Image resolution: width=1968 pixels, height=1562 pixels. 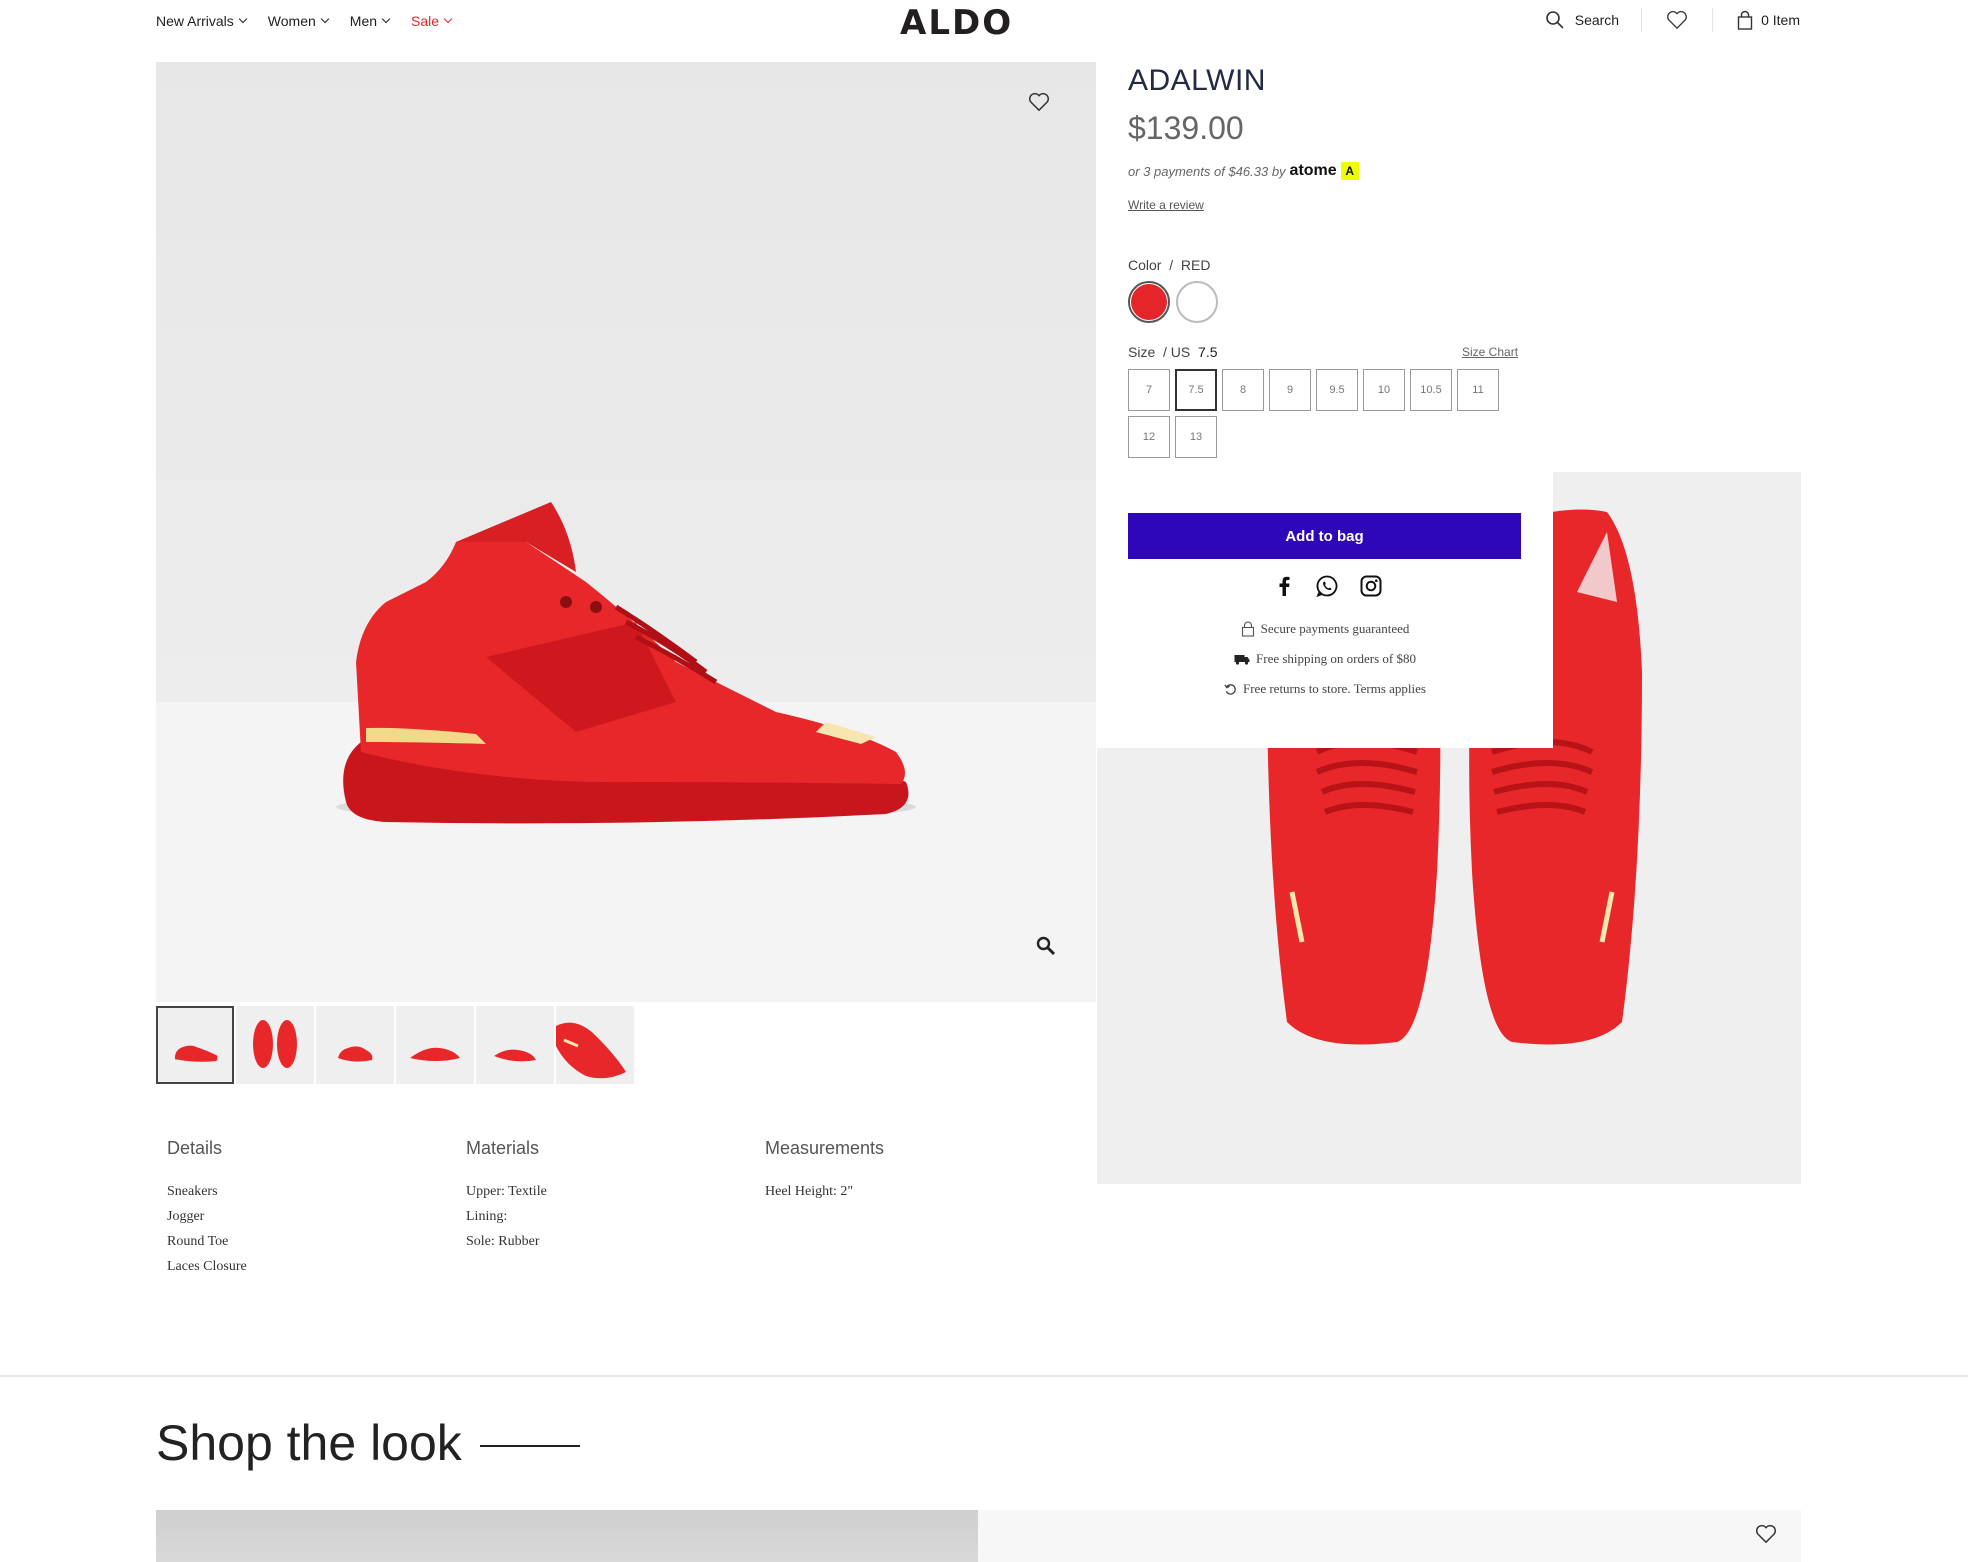 I want to click on nav-women: Women, so click(x=299, y=21).